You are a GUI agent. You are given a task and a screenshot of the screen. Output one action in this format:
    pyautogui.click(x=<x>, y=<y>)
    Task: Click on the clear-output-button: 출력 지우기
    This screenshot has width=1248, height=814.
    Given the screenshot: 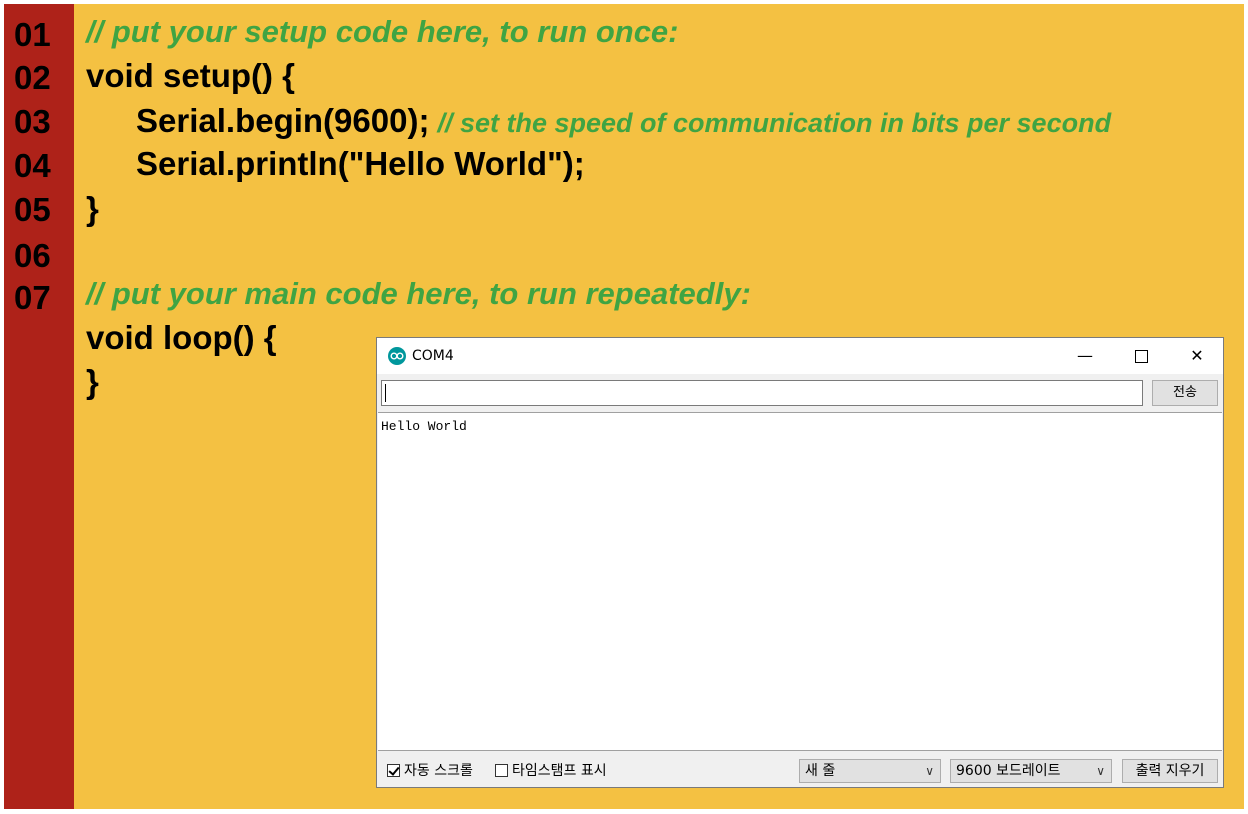 What is the action you would take?
    pyautogui.click(x=1170, y=771)
    